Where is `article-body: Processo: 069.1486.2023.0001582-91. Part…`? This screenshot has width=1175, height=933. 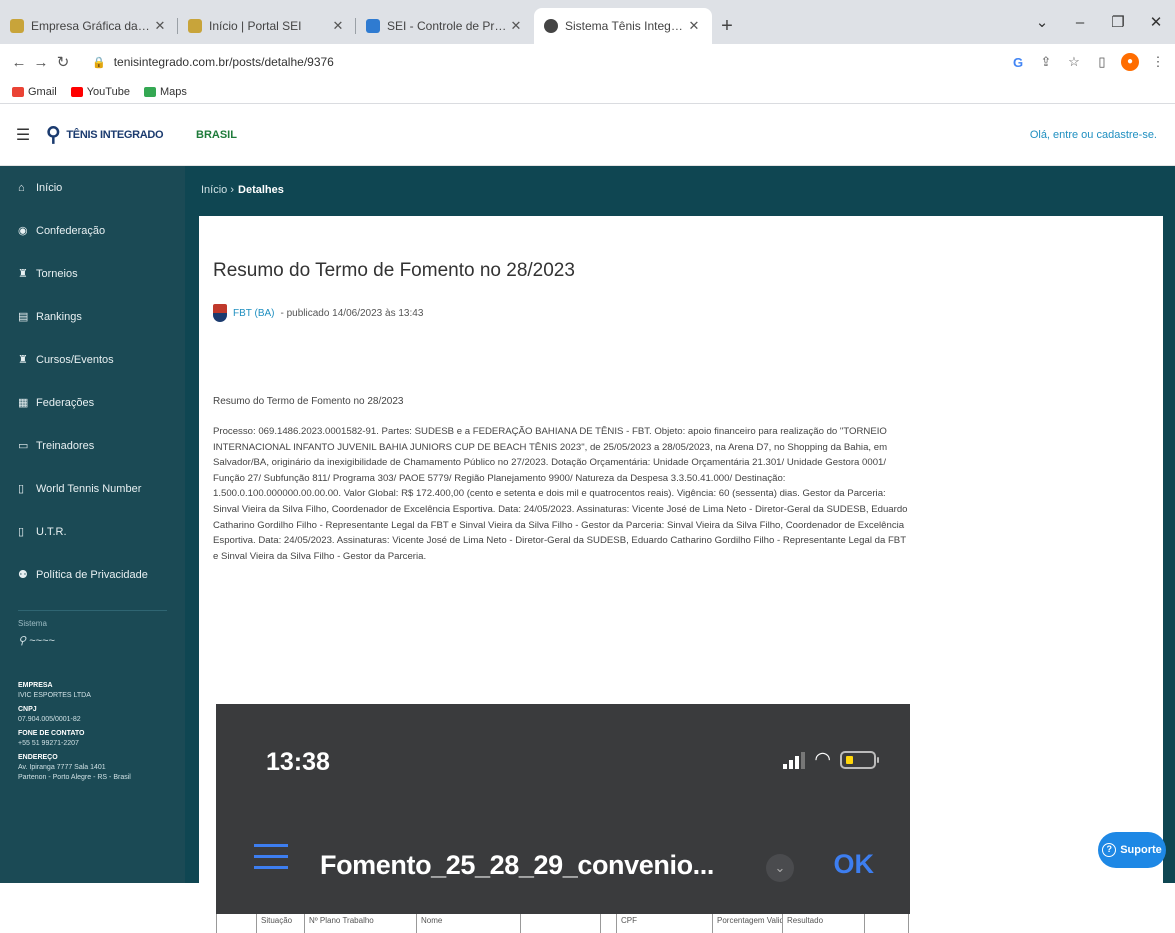 article-body: Processo: 069.1486.2023.0001582-91. Part… is located at coordinates (560, 494).